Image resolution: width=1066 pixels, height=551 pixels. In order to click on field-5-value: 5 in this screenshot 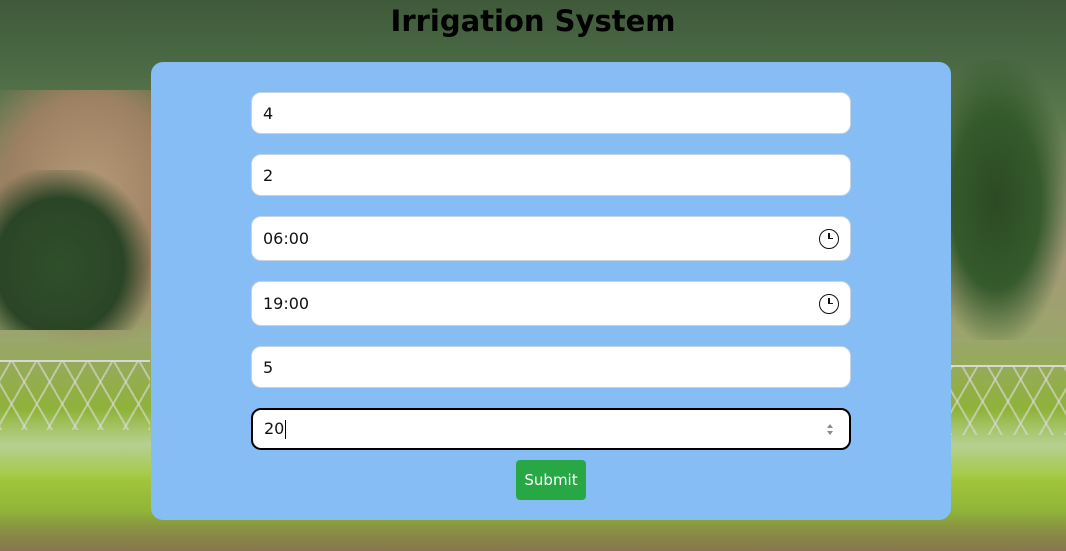, I will do `click(268, 367)`.